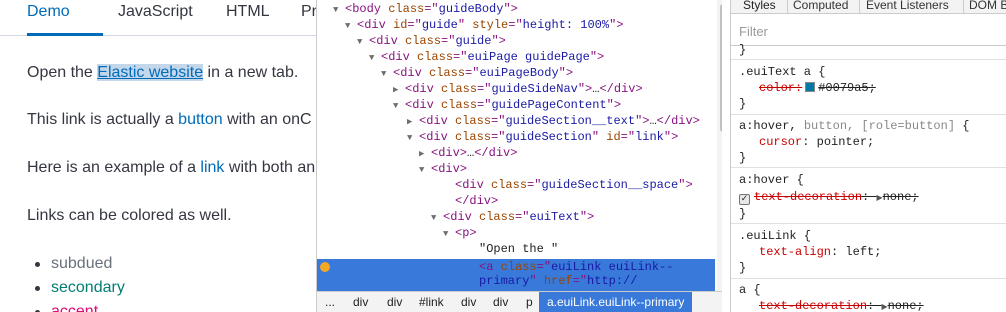 This screenshot has width=1006, height=312. What do you see at coordinates (759, 6) in the screenshot?
I see `tab-styles: Styles` at bounding box center [759, 6].